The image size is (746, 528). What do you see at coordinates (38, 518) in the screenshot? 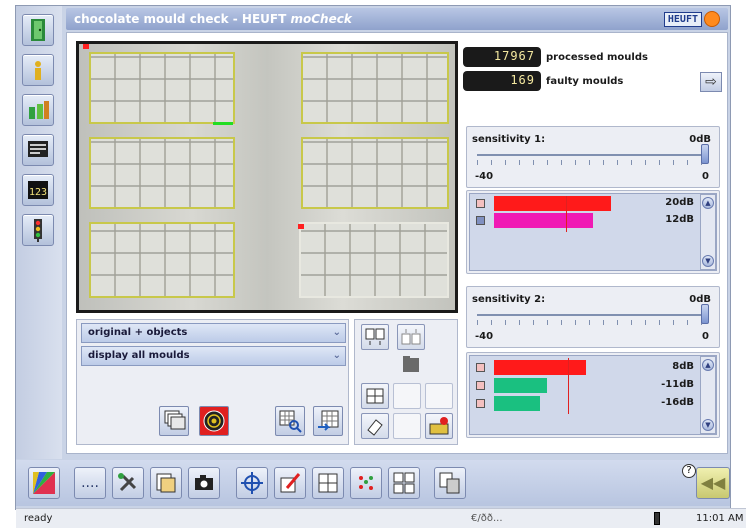
I see `status-text: ready` at bounding box center [38, 518].